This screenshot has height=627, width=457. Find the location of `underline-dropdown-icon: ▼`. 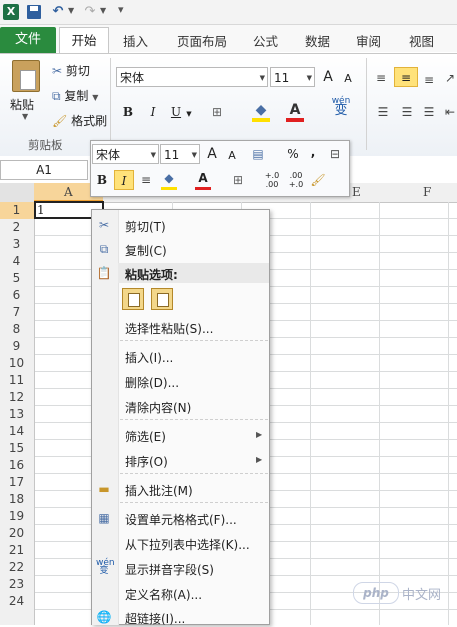

underline-dropdown-icon: ▼ is located at coordinates (189, 114).